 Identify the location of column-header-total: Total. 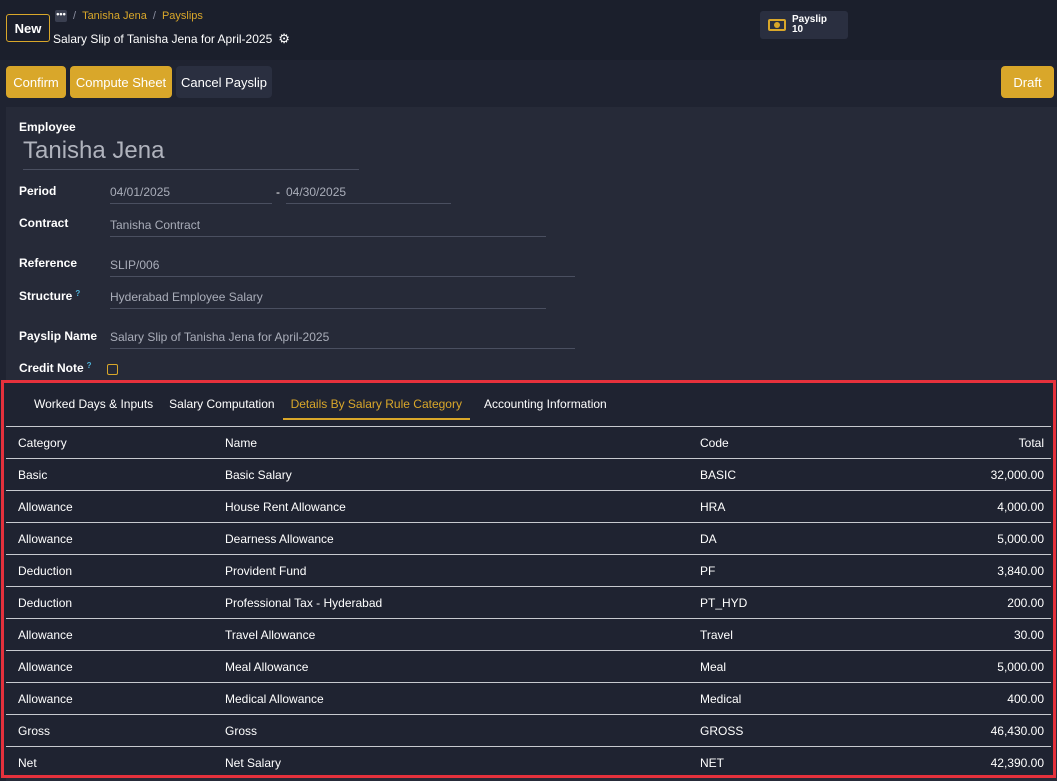
(999, 442).